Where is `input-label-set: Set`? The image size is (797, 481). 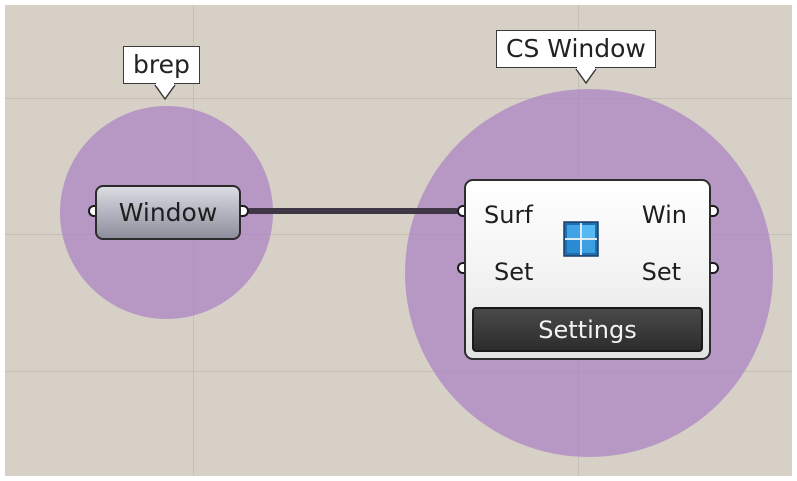 input-label-set: Set is located at coordinates (514, 272).